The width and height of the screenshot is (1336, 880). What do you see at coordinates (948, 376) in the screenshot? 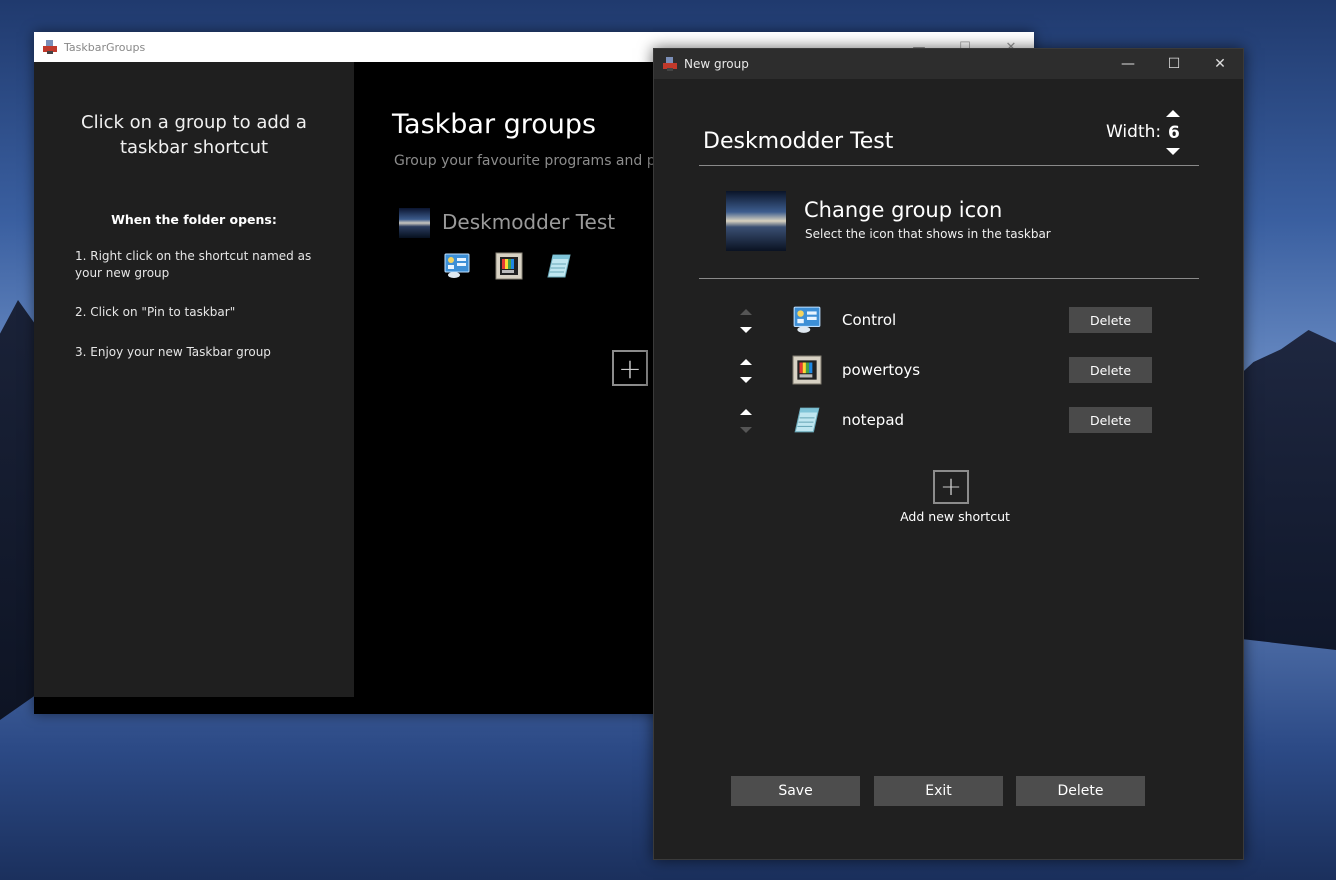
I see `shortcut-row: powertoys Delete` at bounding box center [948, 376].